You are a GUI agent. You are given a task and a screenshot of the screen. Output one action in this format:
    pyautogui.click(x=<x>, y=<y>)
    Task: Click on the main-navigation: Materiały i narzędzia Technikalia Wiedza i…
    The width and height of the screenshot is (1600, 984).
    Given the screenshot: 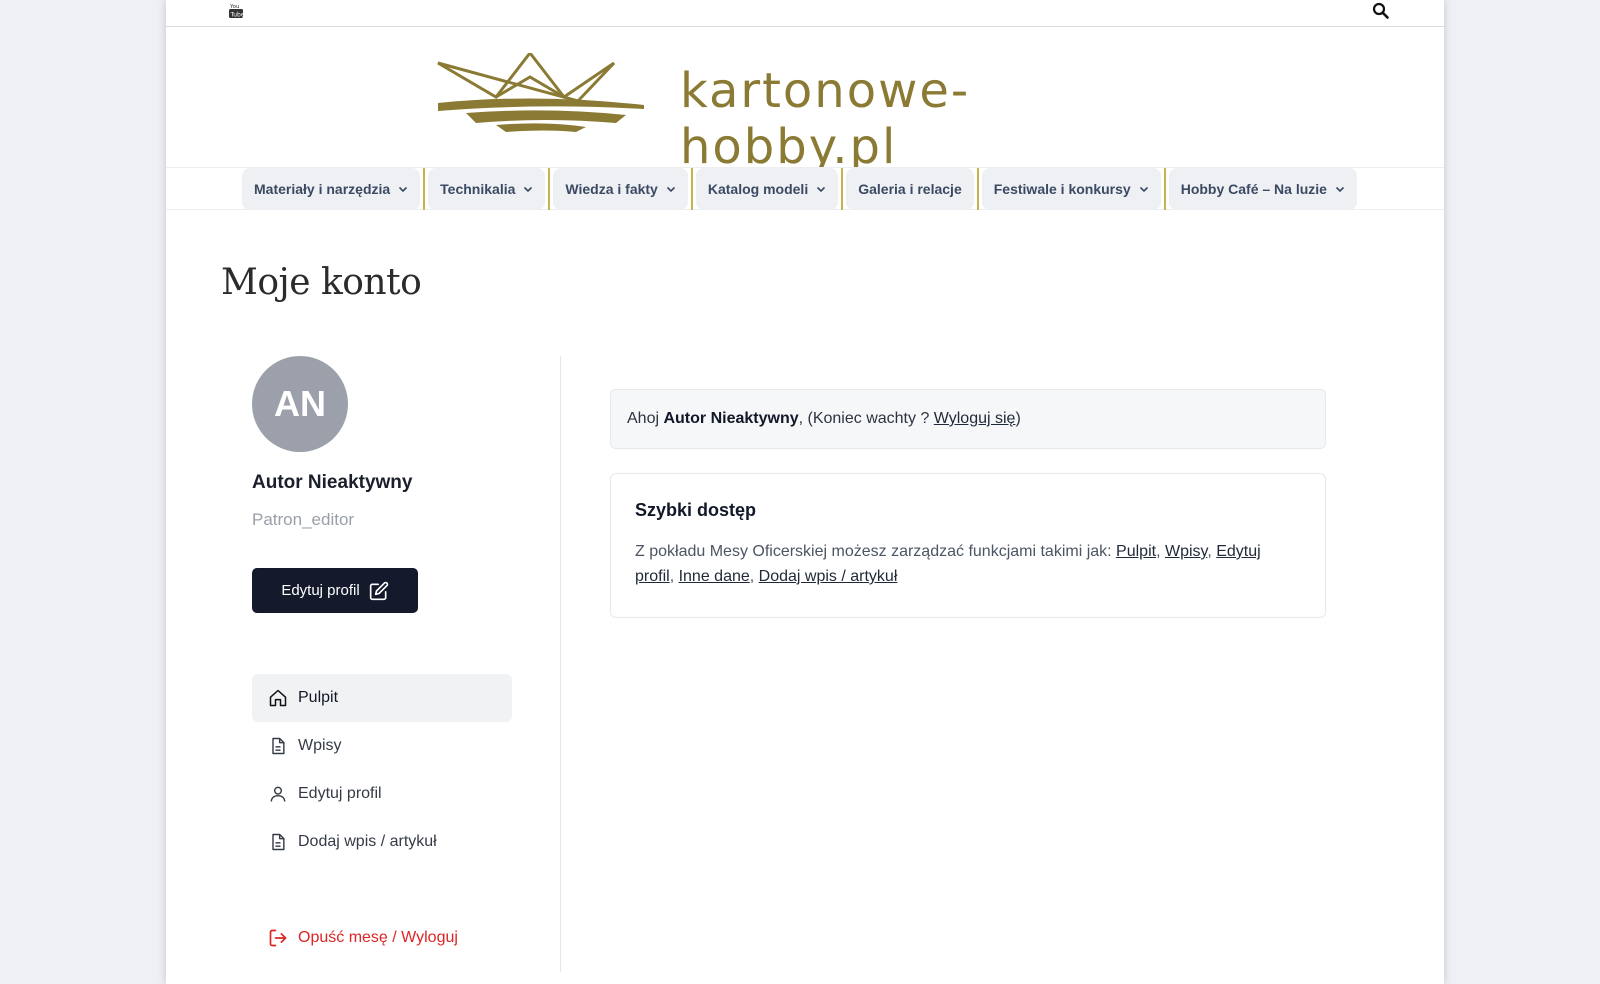 What is the action you would take?
    pyautogui.click(x=805, y=188)
    